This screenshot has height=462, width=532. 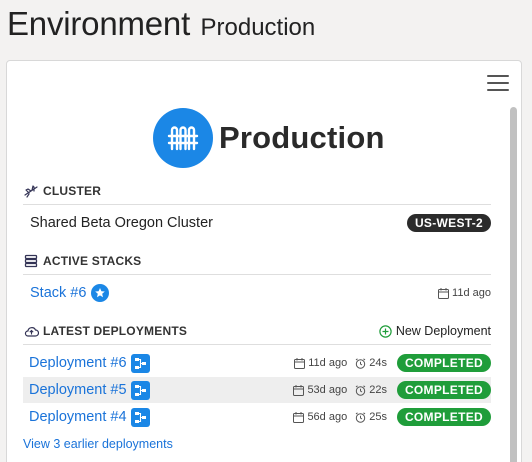 I want to click on deployment-duration: 25s, so click(x=371, y=417).